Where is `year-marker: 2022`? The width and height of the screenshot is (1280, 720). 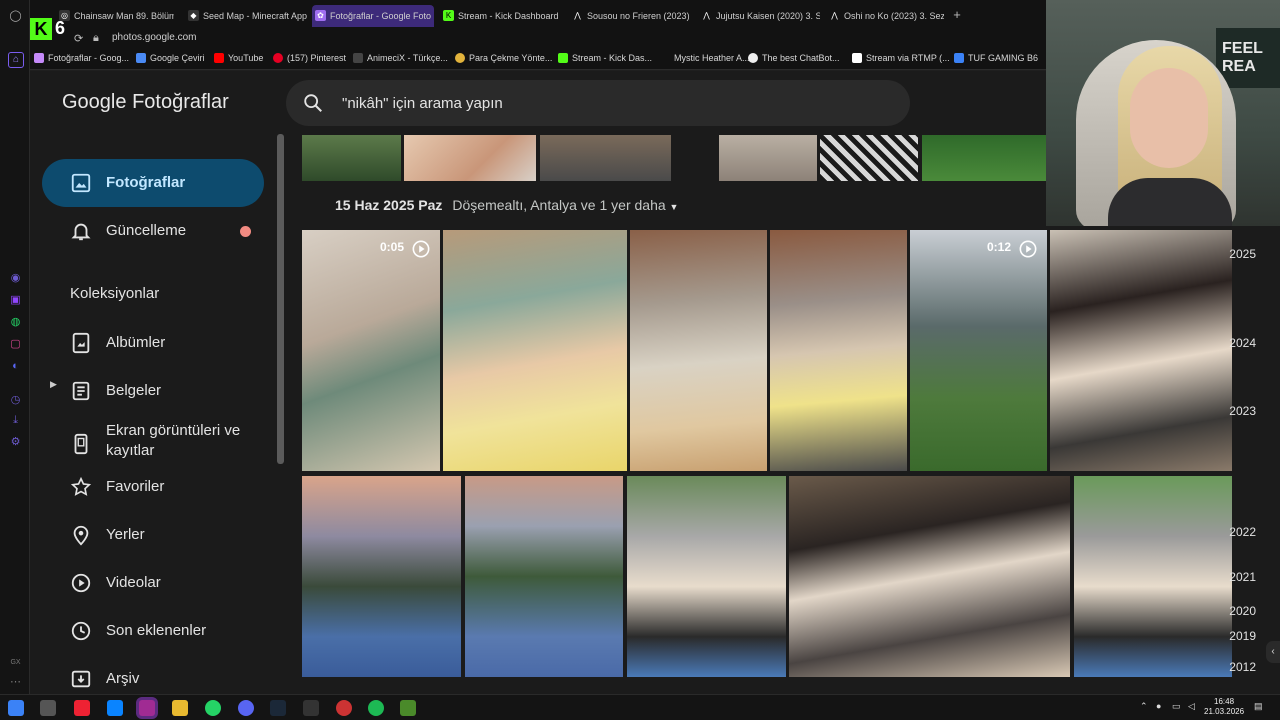
year-marker: 2022 is located at coordinates (1242, 532).